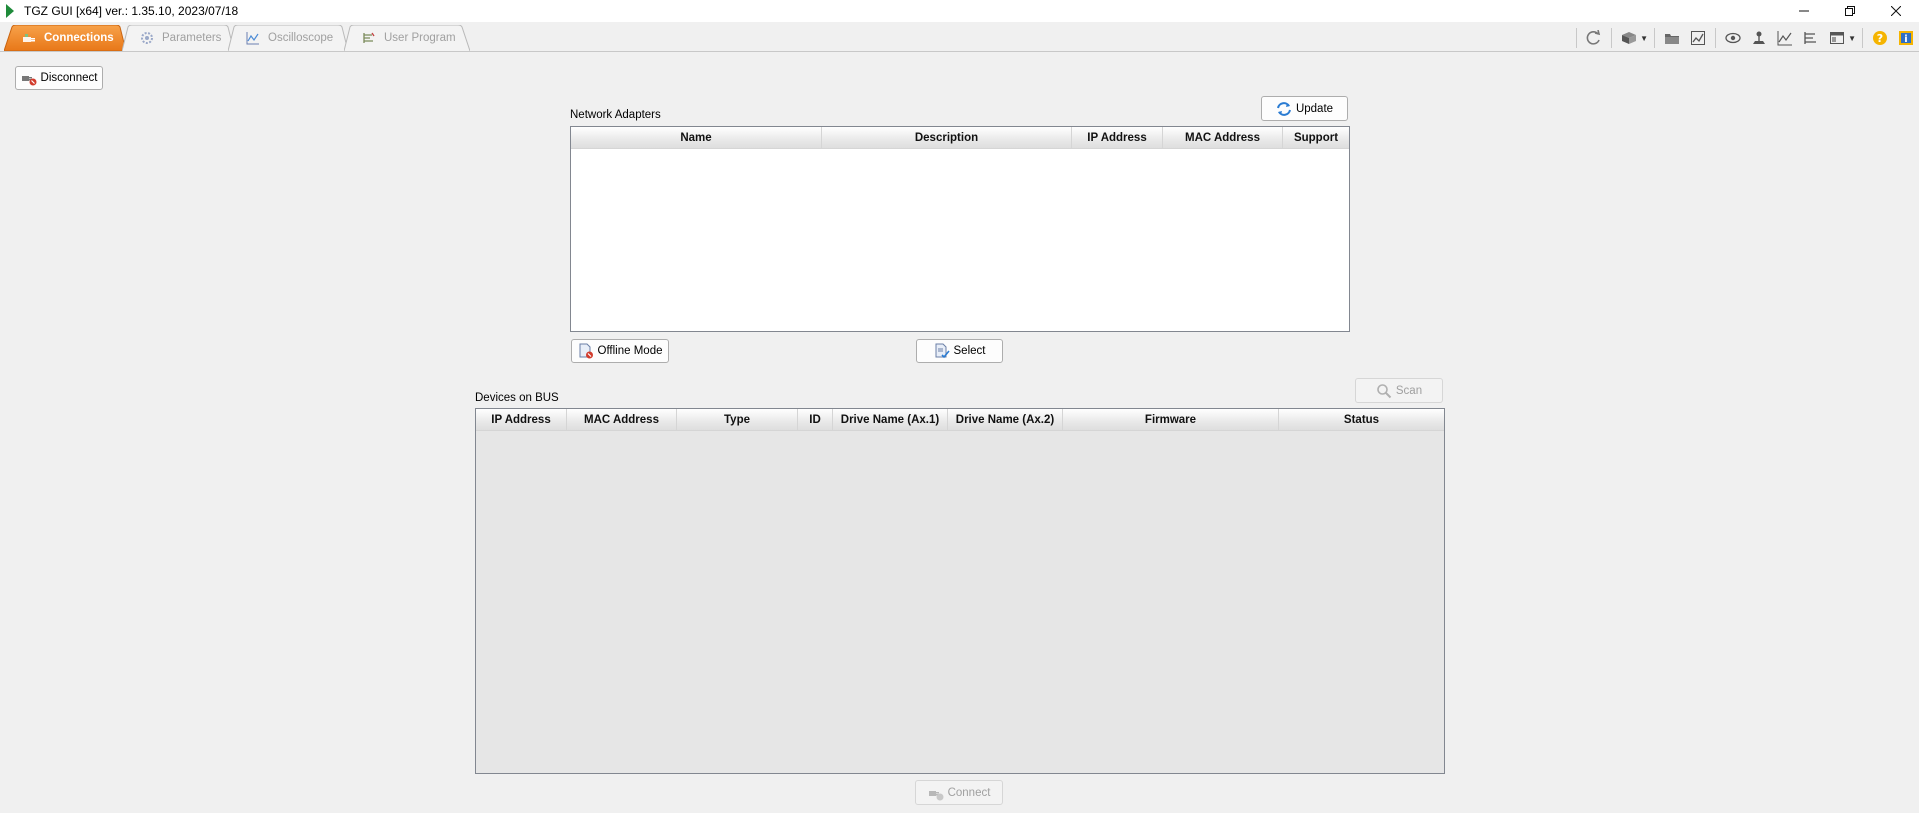  What do you see at coordinates (29, 78) in the screenshot?
I see `plug-disconnect-icon` at bounding box center [29, 78].